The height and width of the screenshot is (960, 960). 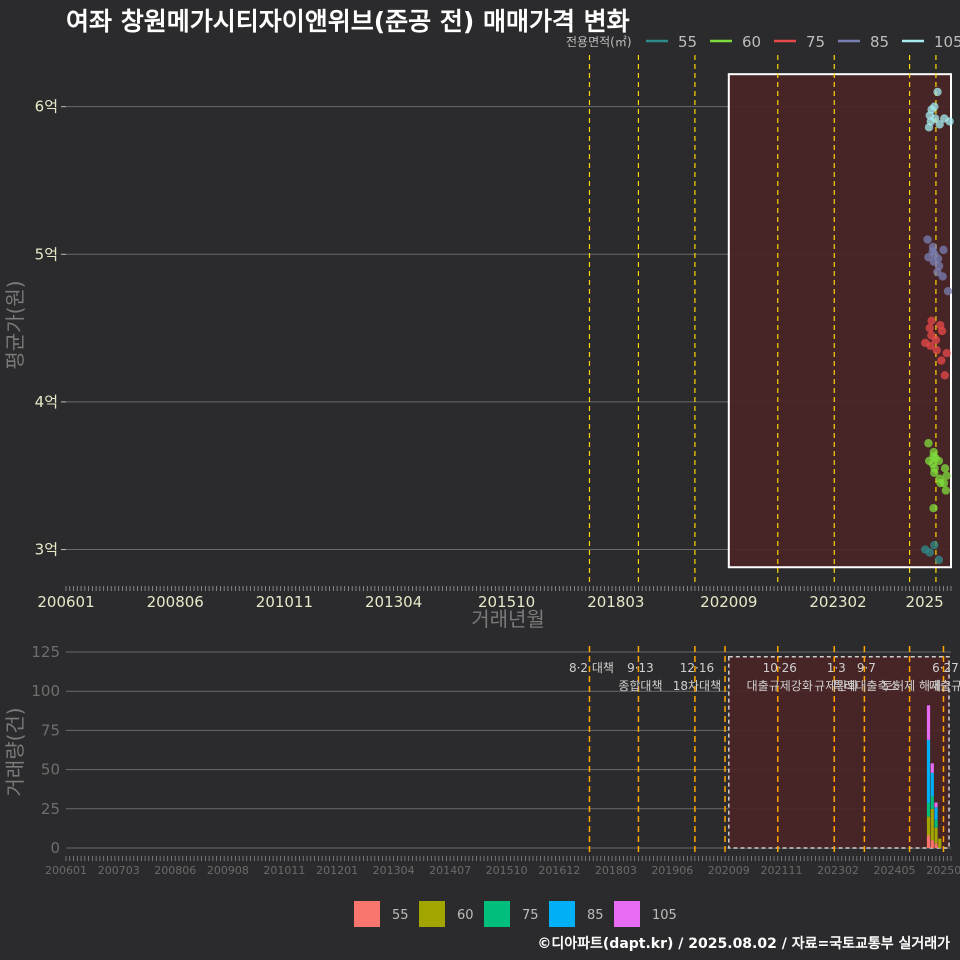 I want to click on price-y-axis-label: 평균가(원), so click(x=15, y=324).